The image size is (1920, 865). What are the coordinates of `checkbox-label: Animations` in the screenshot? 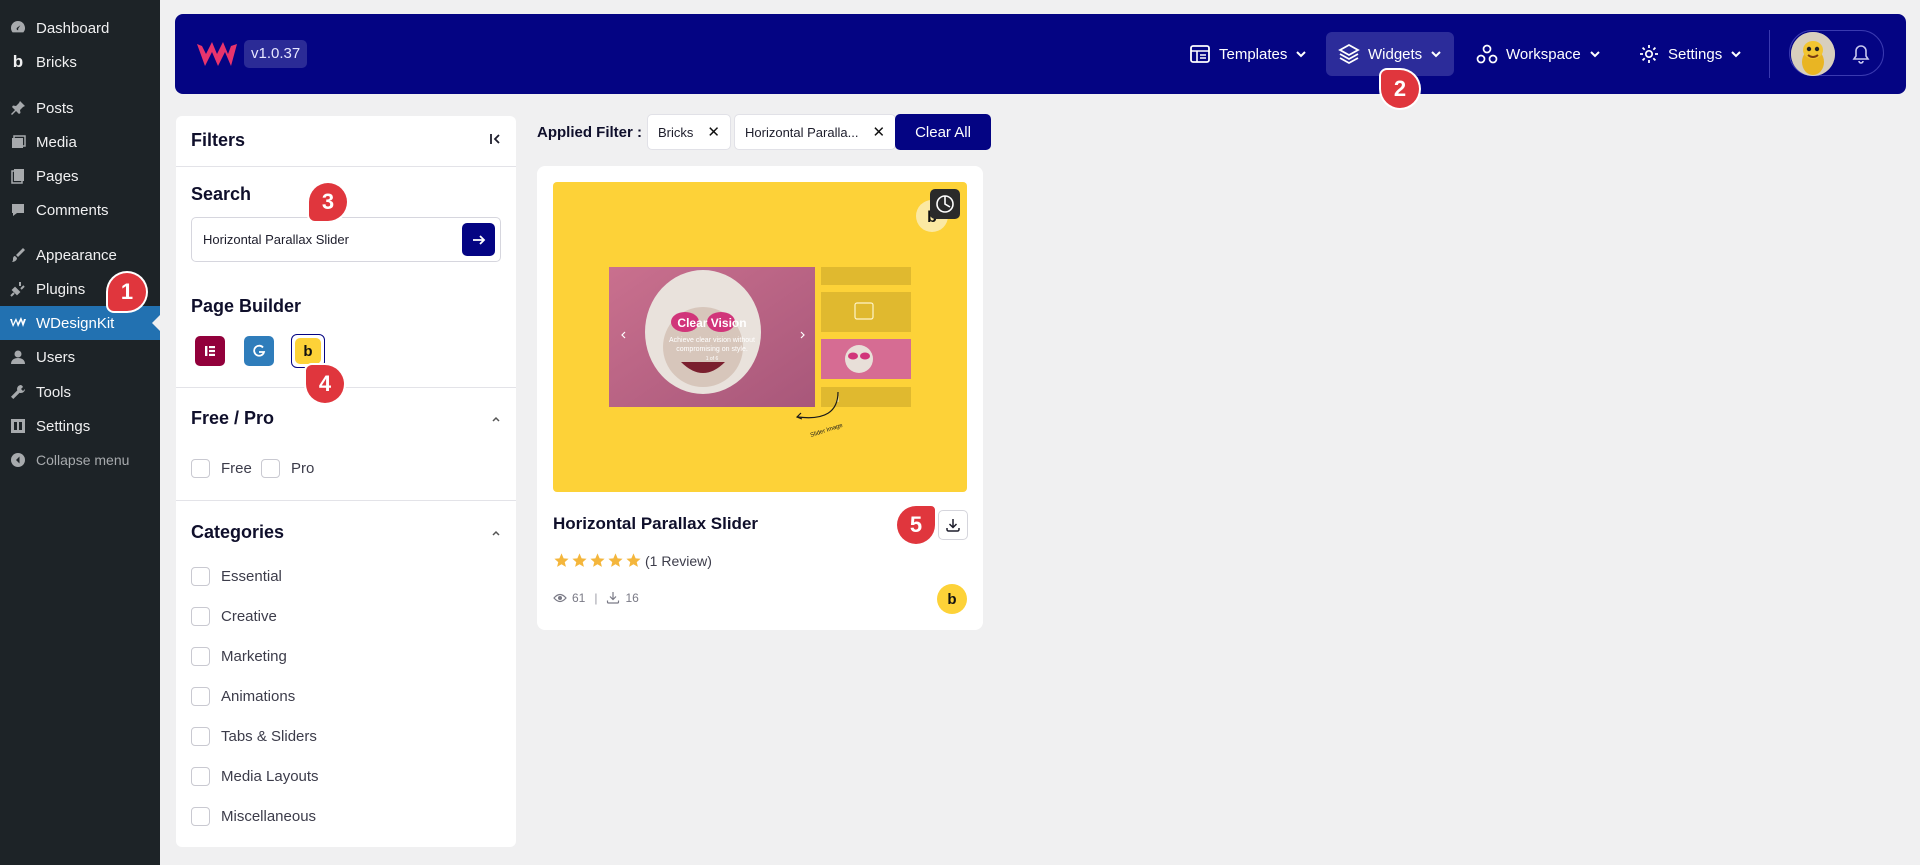 It's located at (258, 696).